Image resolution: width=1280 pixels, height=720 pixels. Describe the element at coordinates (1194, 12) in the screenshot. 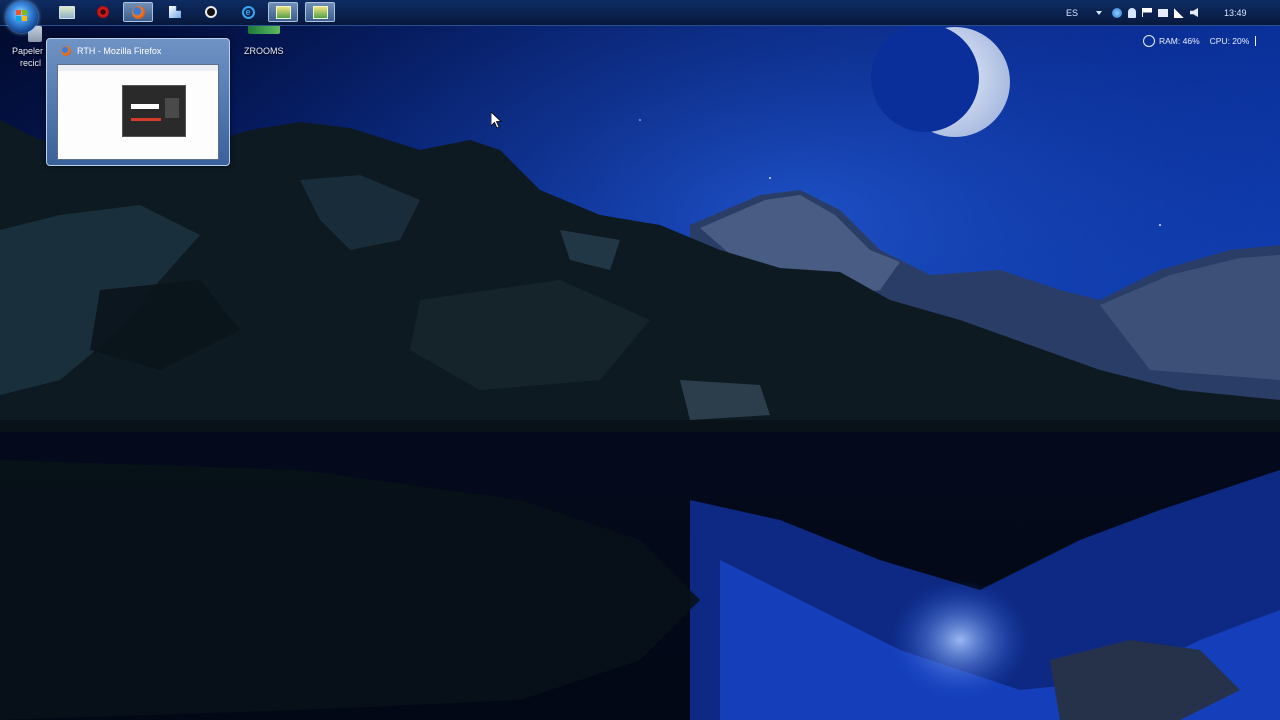

I see `volume-icon` at that location.